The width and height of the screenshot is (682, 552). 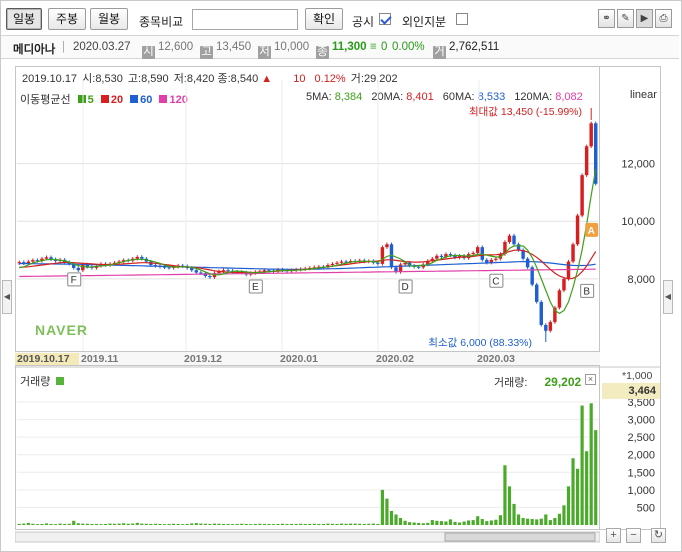 I want to click on ma120-line, so click(x=307, y=273).